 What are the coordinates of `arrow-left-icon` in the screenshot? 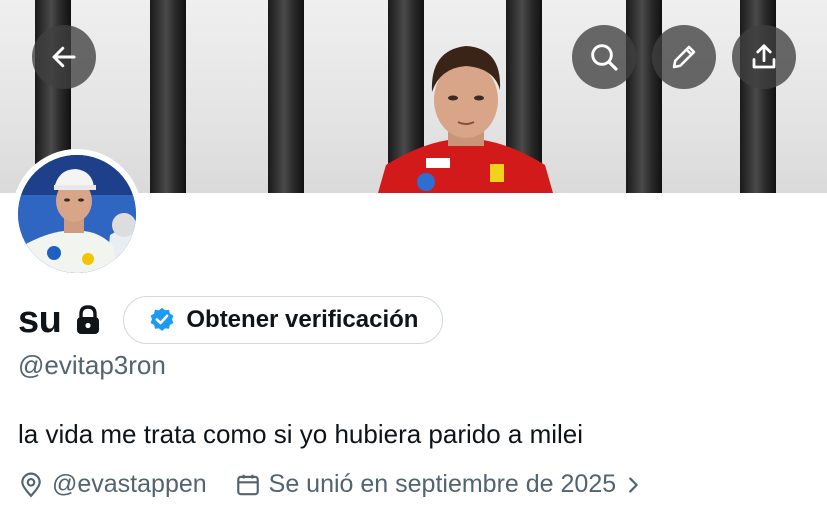 It's located at (64, 57).